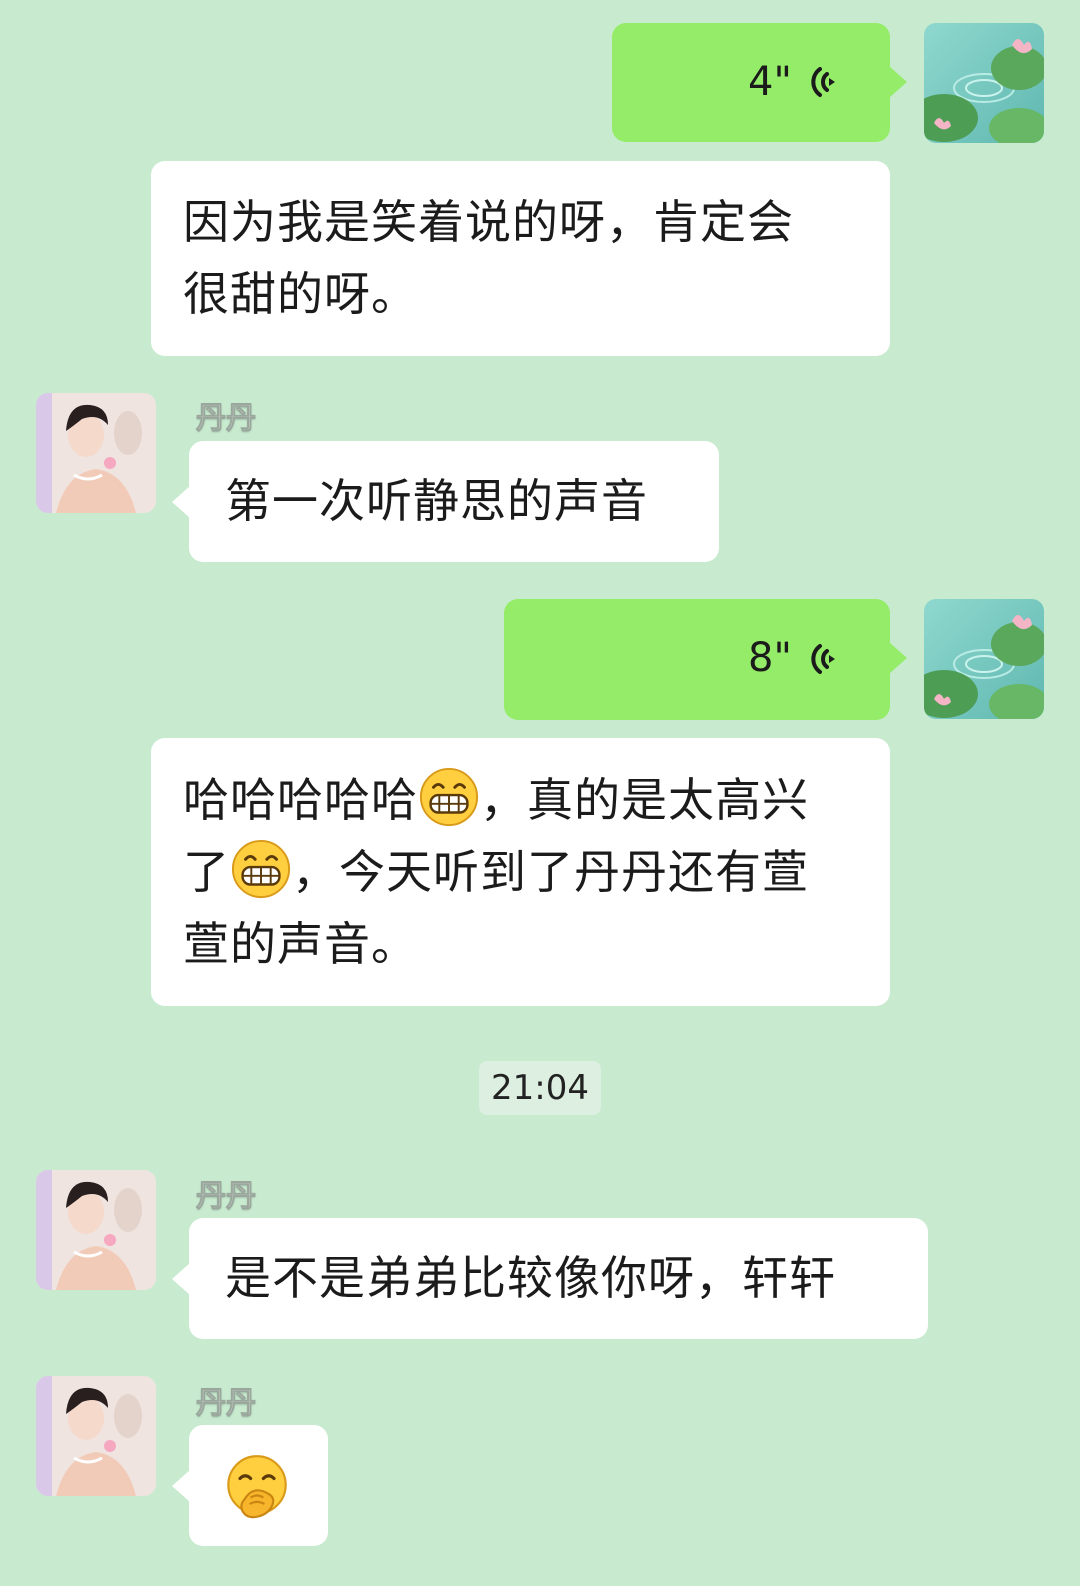 This screenshot has width=1080, height=1586. I want to click on text-message-bubble: 因为我是笑着说的呀，肯定会 很甜的呀。, so click(520, 258).